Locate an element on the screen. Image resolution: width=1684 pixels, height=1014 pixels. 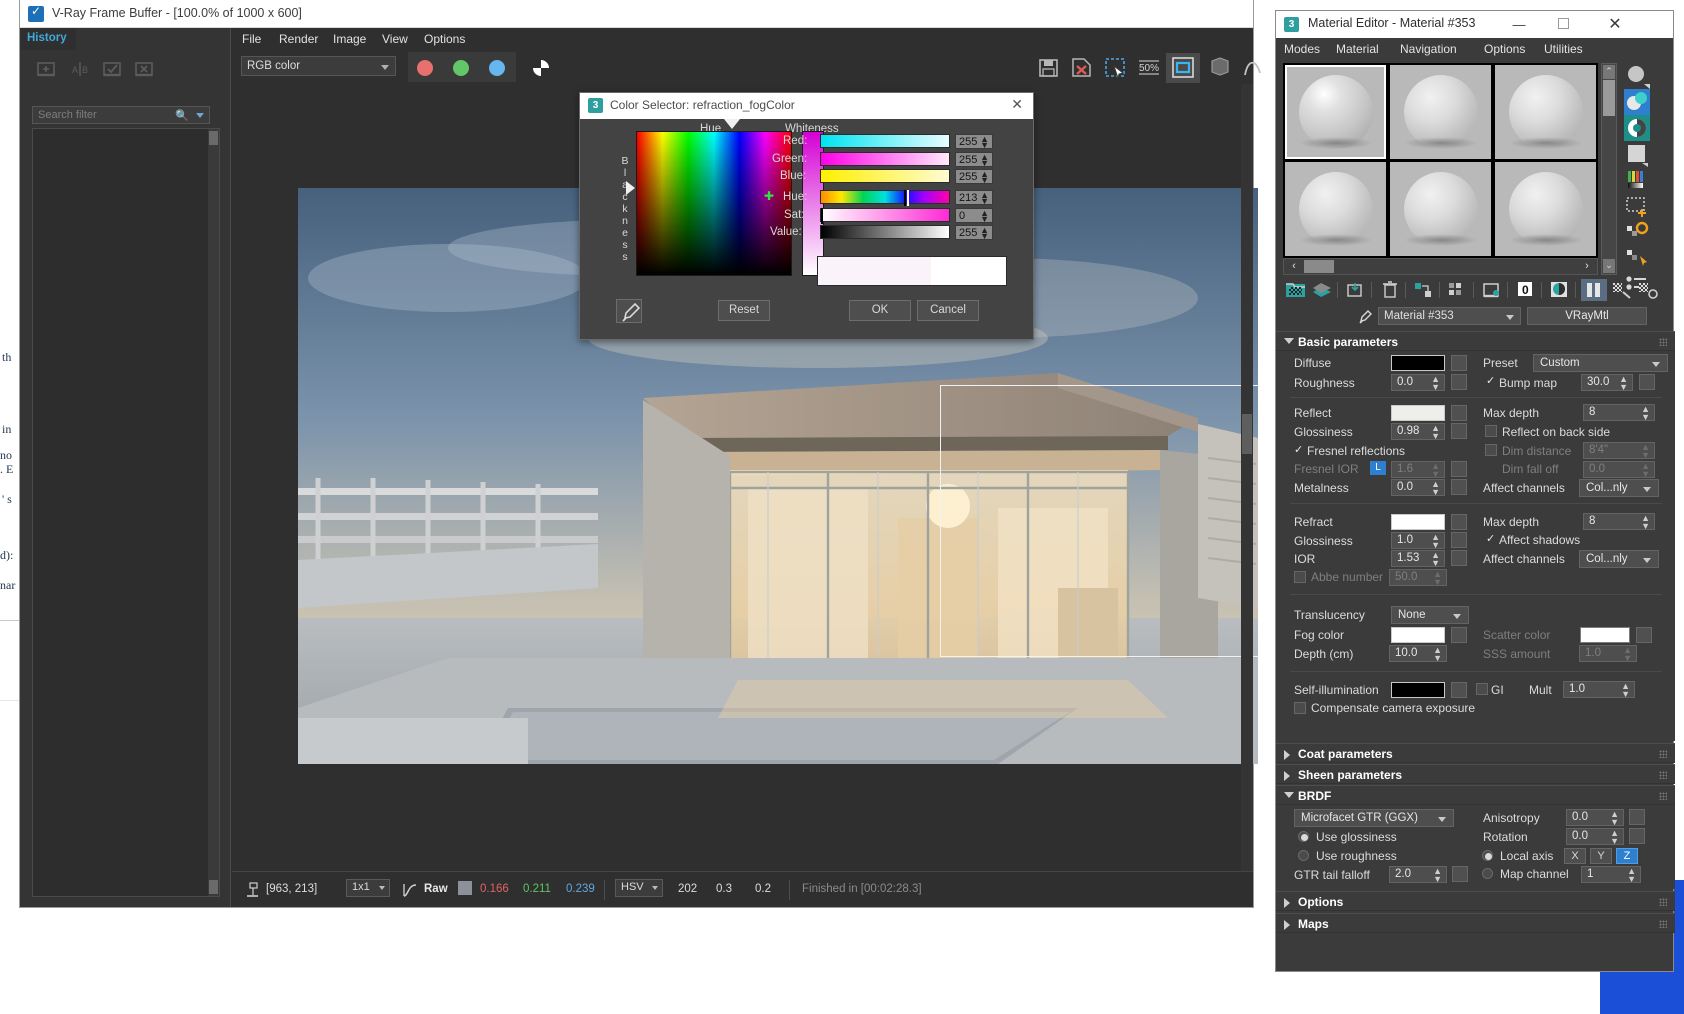
refract-map-button is located at coordinates (1459, 522).